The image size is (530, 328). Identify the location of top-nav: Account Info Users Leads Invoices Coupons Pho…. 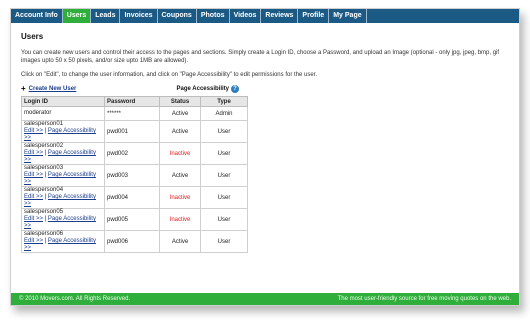
(265, 16).